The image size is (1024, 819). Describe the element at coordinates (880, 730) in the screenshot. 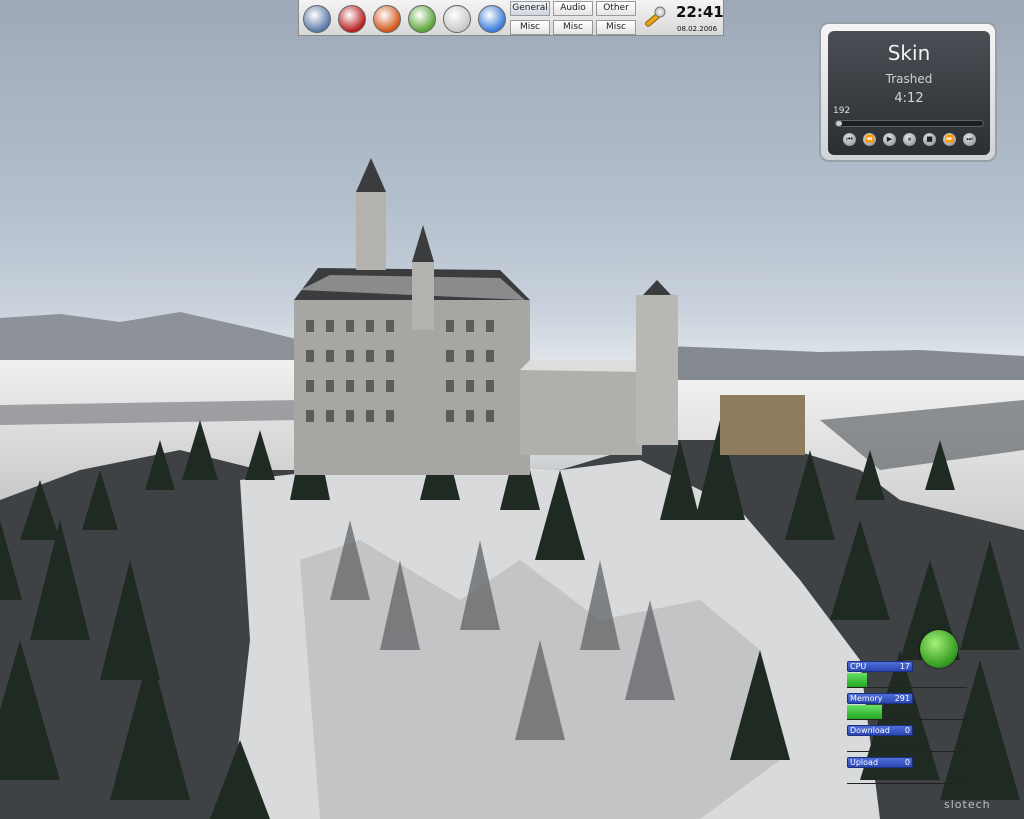

I see `monitor-label-download: Download 0` at that location.